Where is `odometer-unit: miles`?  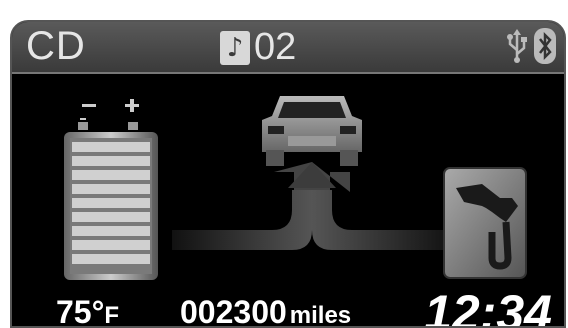
odometer-unit: miles is located at coordinates (320, 315).